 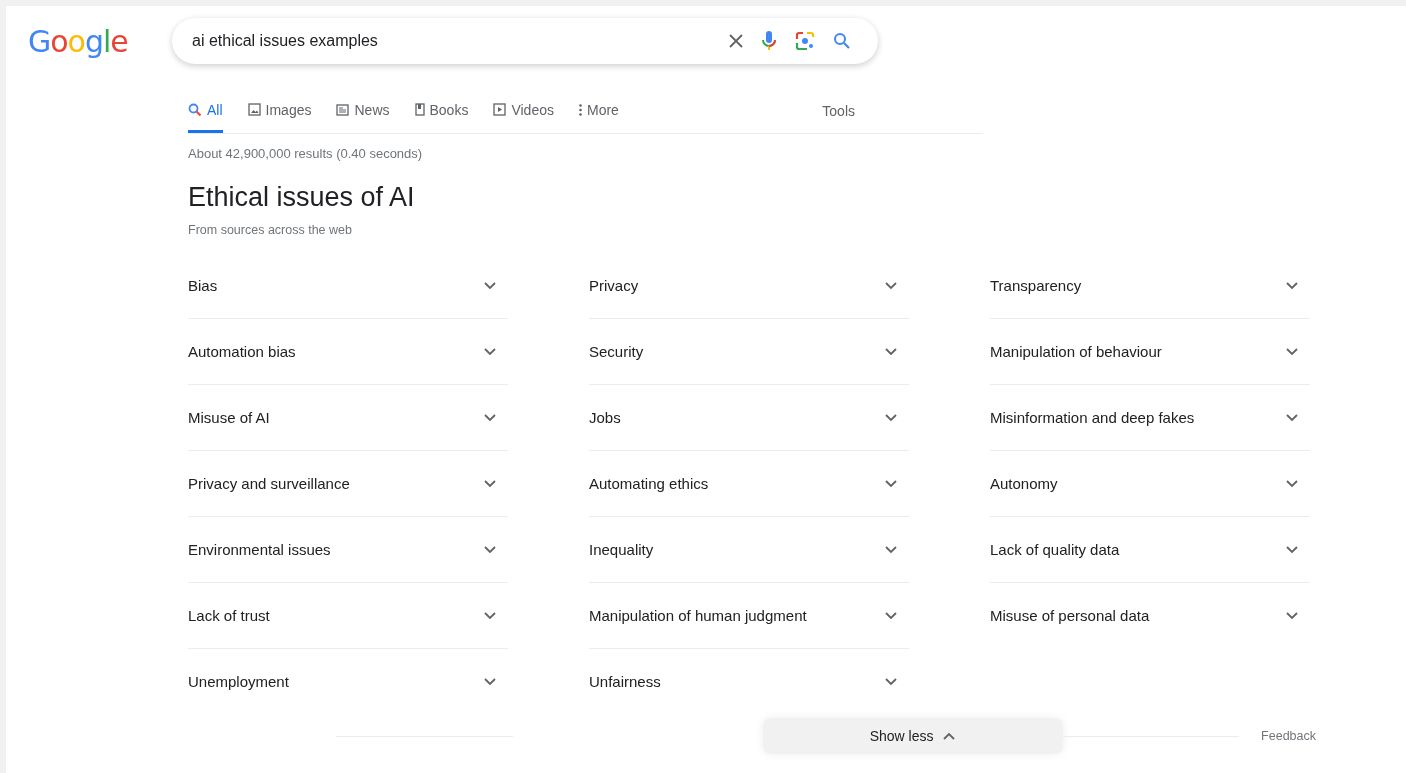 I want to click on tab: News, so click(x=363, y=111).